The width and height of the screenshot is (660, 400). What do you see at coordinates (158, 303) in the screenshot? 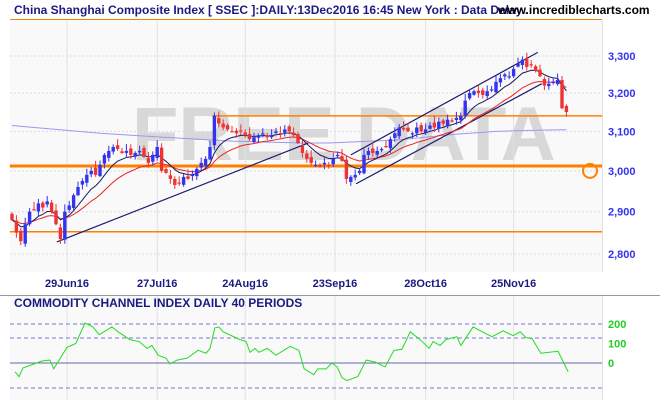
I see `cci-title: COMMODITY CHANNEL INDEX DAILY 40 PERIODS` at bounding box center [158, 303].